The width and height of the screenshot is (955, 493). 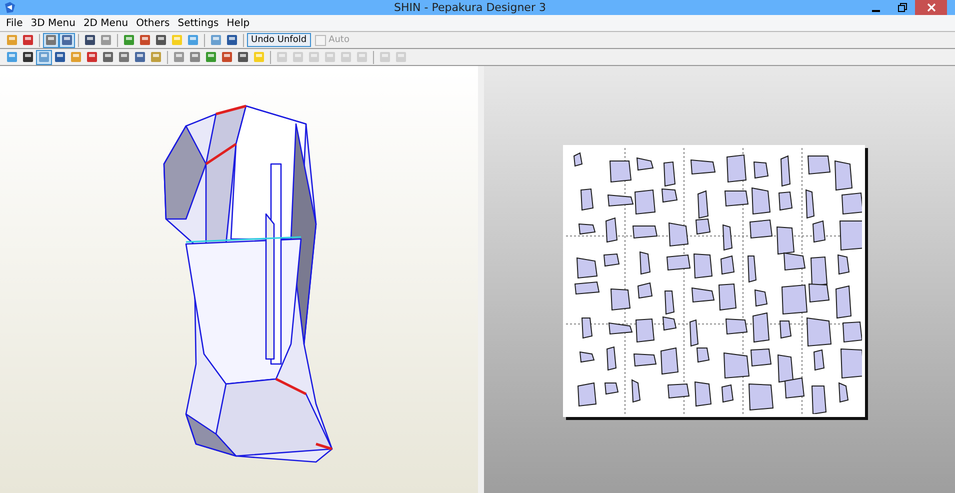 What do you see at coordinates (470, 7) in the screenshot?
I see `window-title: SHIN - Pepakura Designer 3` at bounding box center [470, 7].